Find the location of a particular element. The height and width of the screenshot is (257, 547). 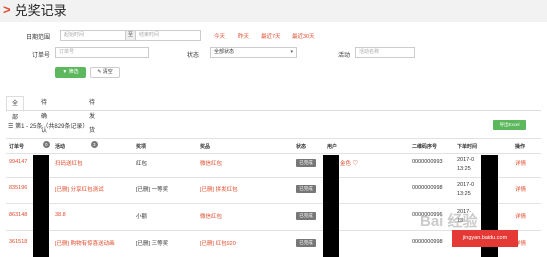

status-select-value: 全部状态 is located at coordinates (224, 52).